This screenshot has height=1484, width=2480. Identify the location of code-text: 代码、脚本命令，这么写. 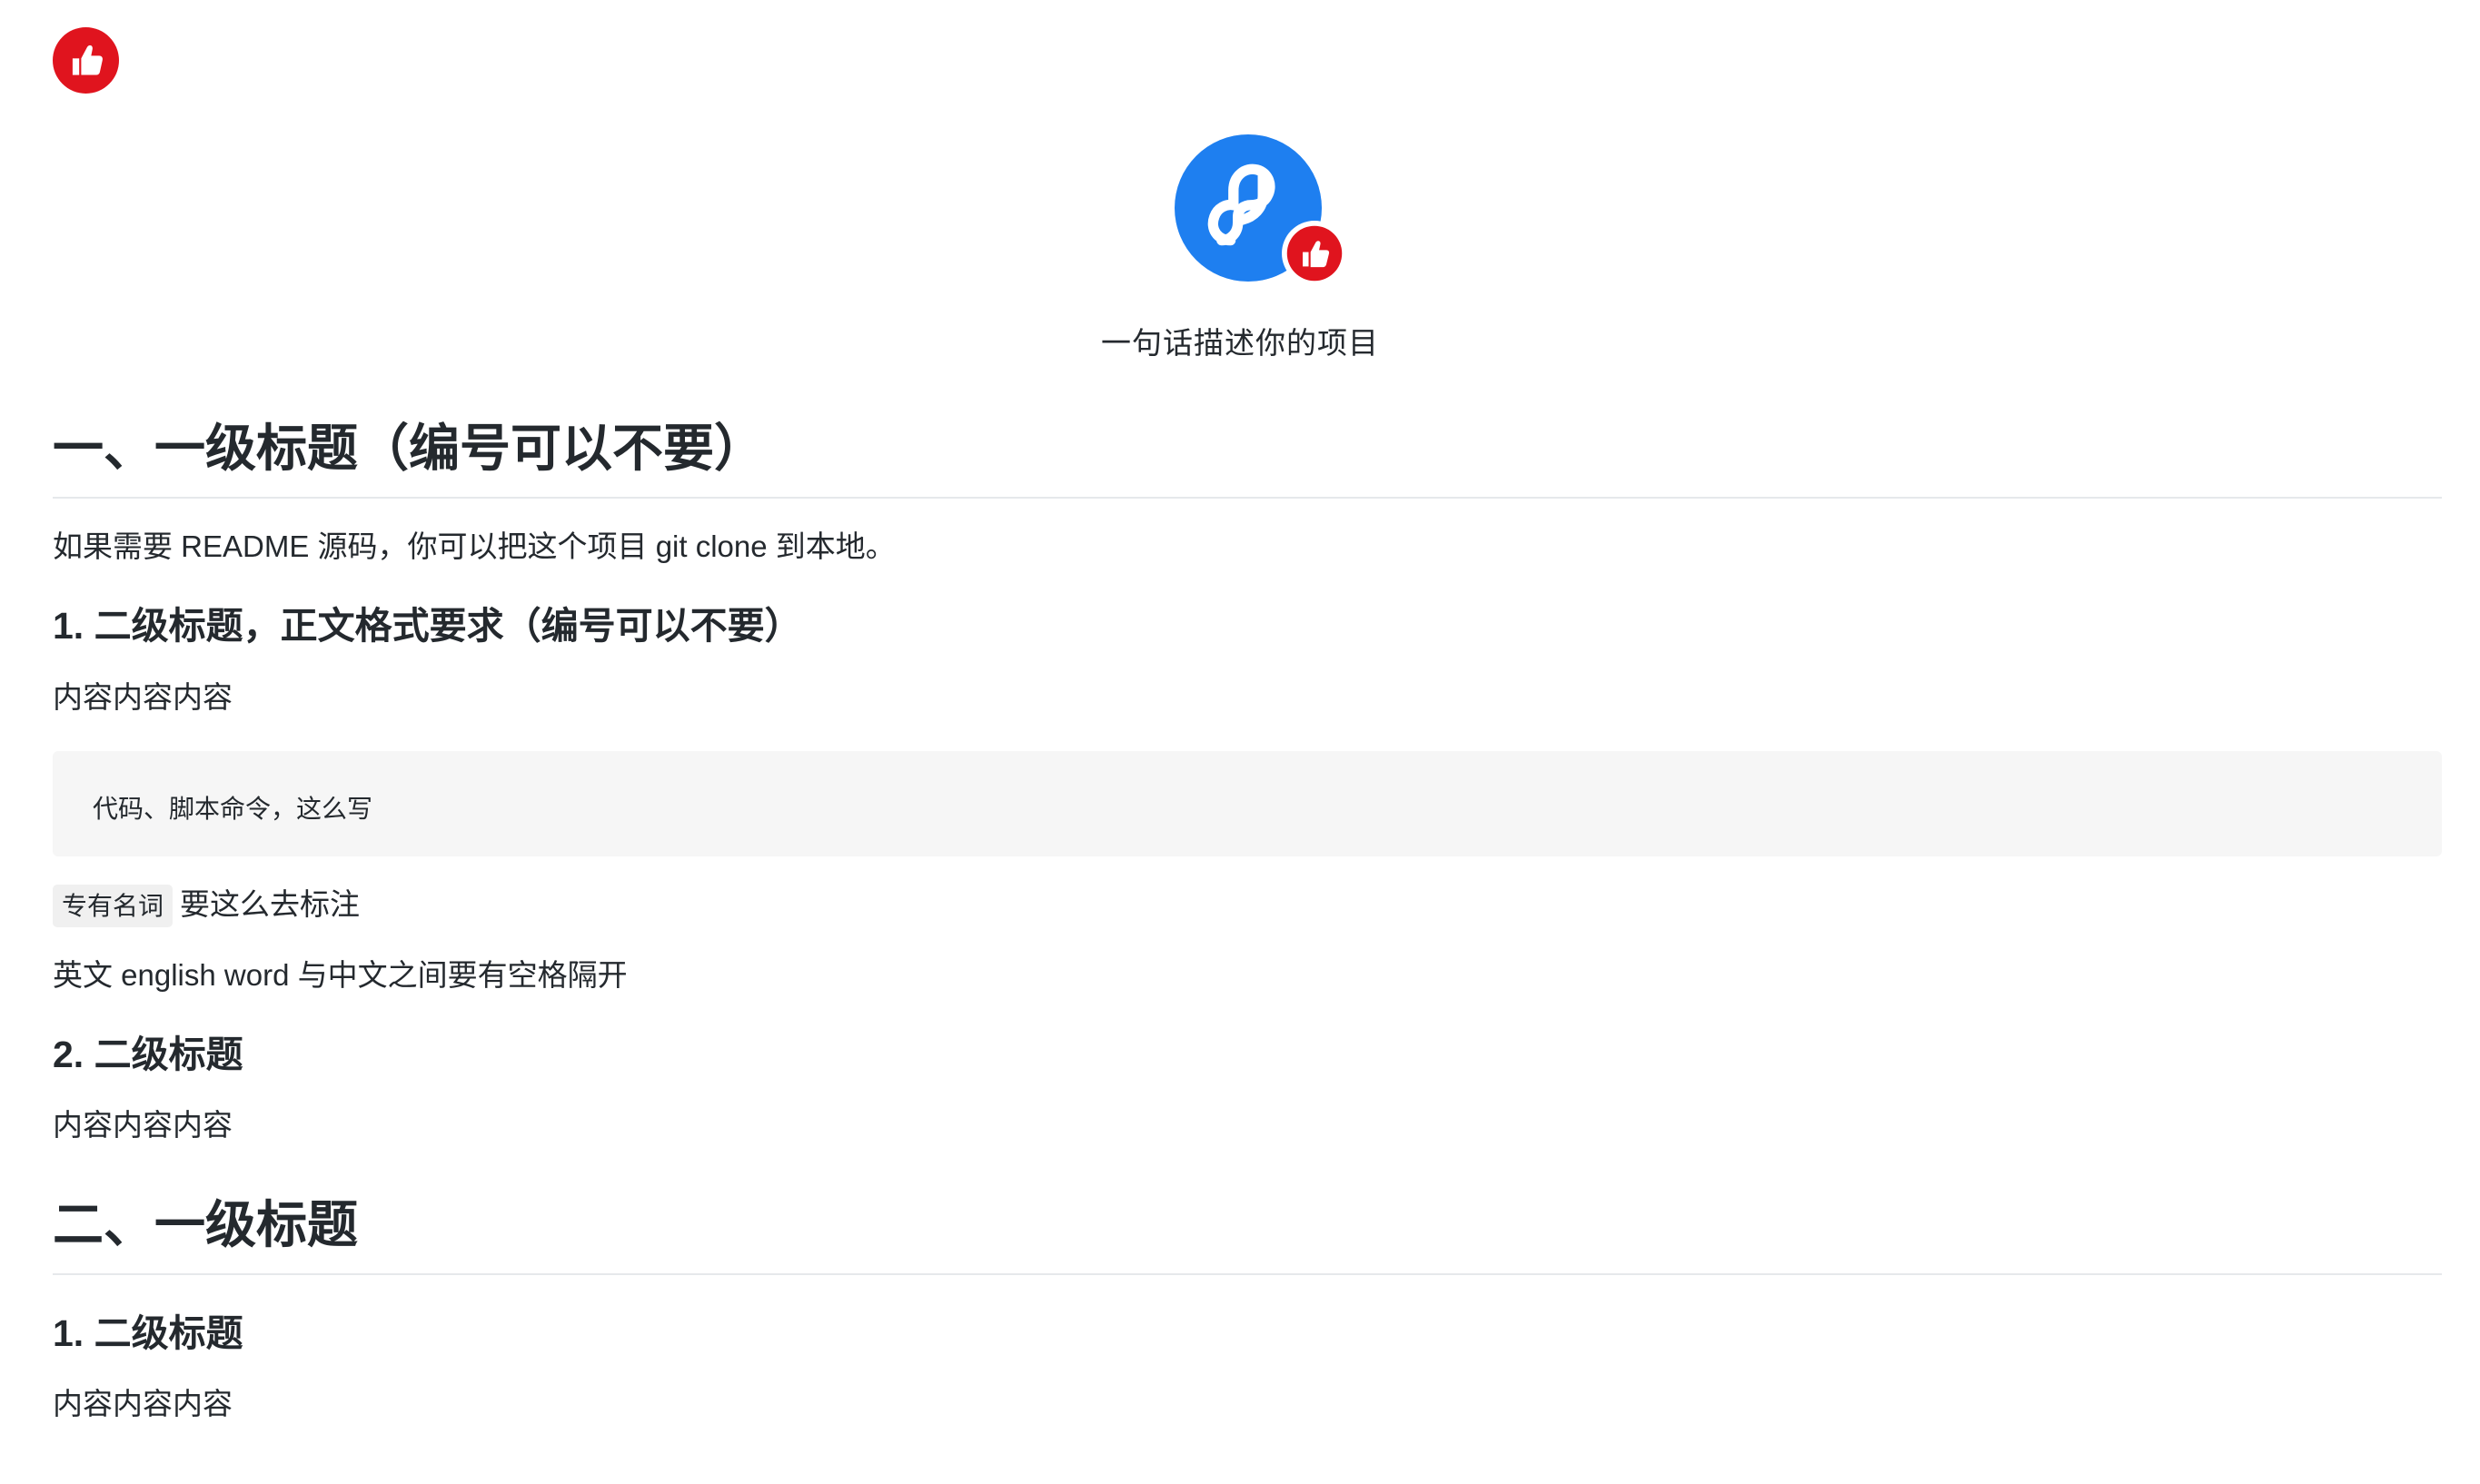
(233, 808).